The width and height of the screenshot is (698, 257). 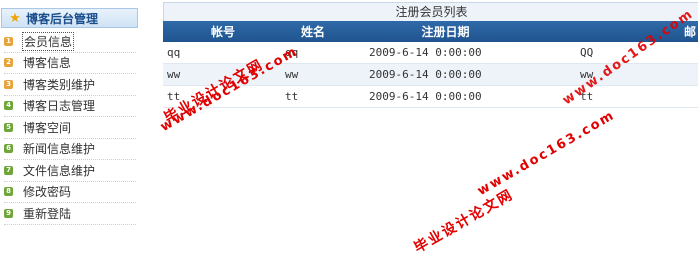 I want to click on sidebar-header: ★ 博客后台管理, so click(x=69, y=18).